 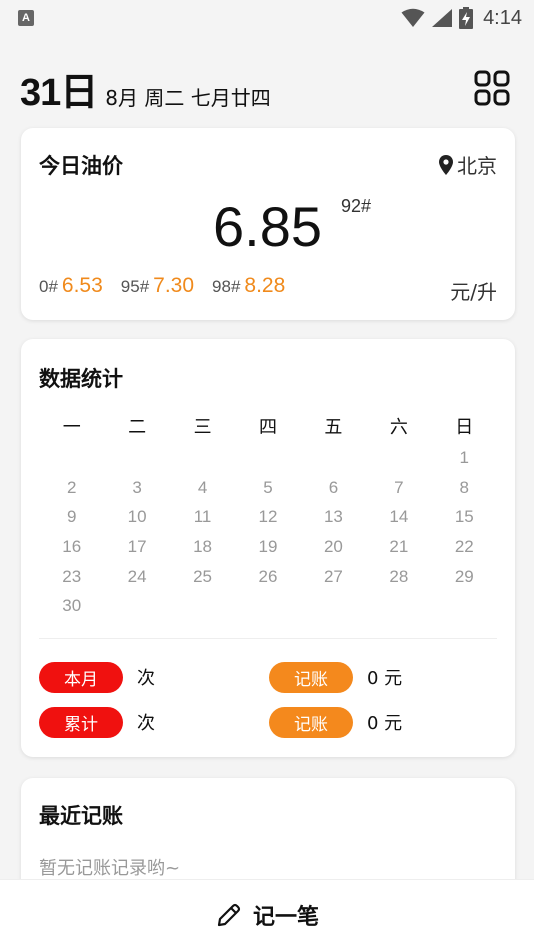 I want to click on calendar-day: 1, so click(x=464, y=458).